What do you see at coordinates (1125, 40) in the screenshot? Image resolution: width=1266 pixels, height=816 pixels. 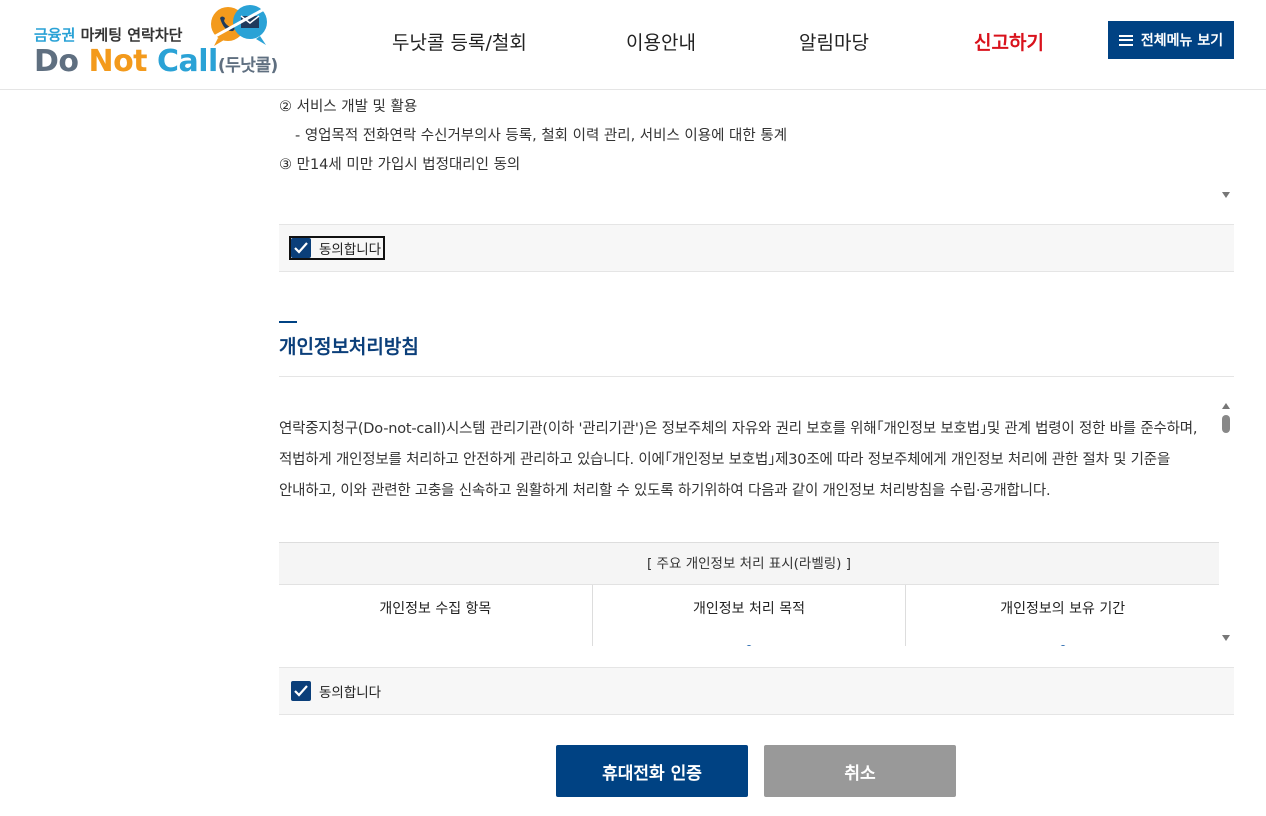 I see `hamburger-icon` at bounding box center [1125, 40].